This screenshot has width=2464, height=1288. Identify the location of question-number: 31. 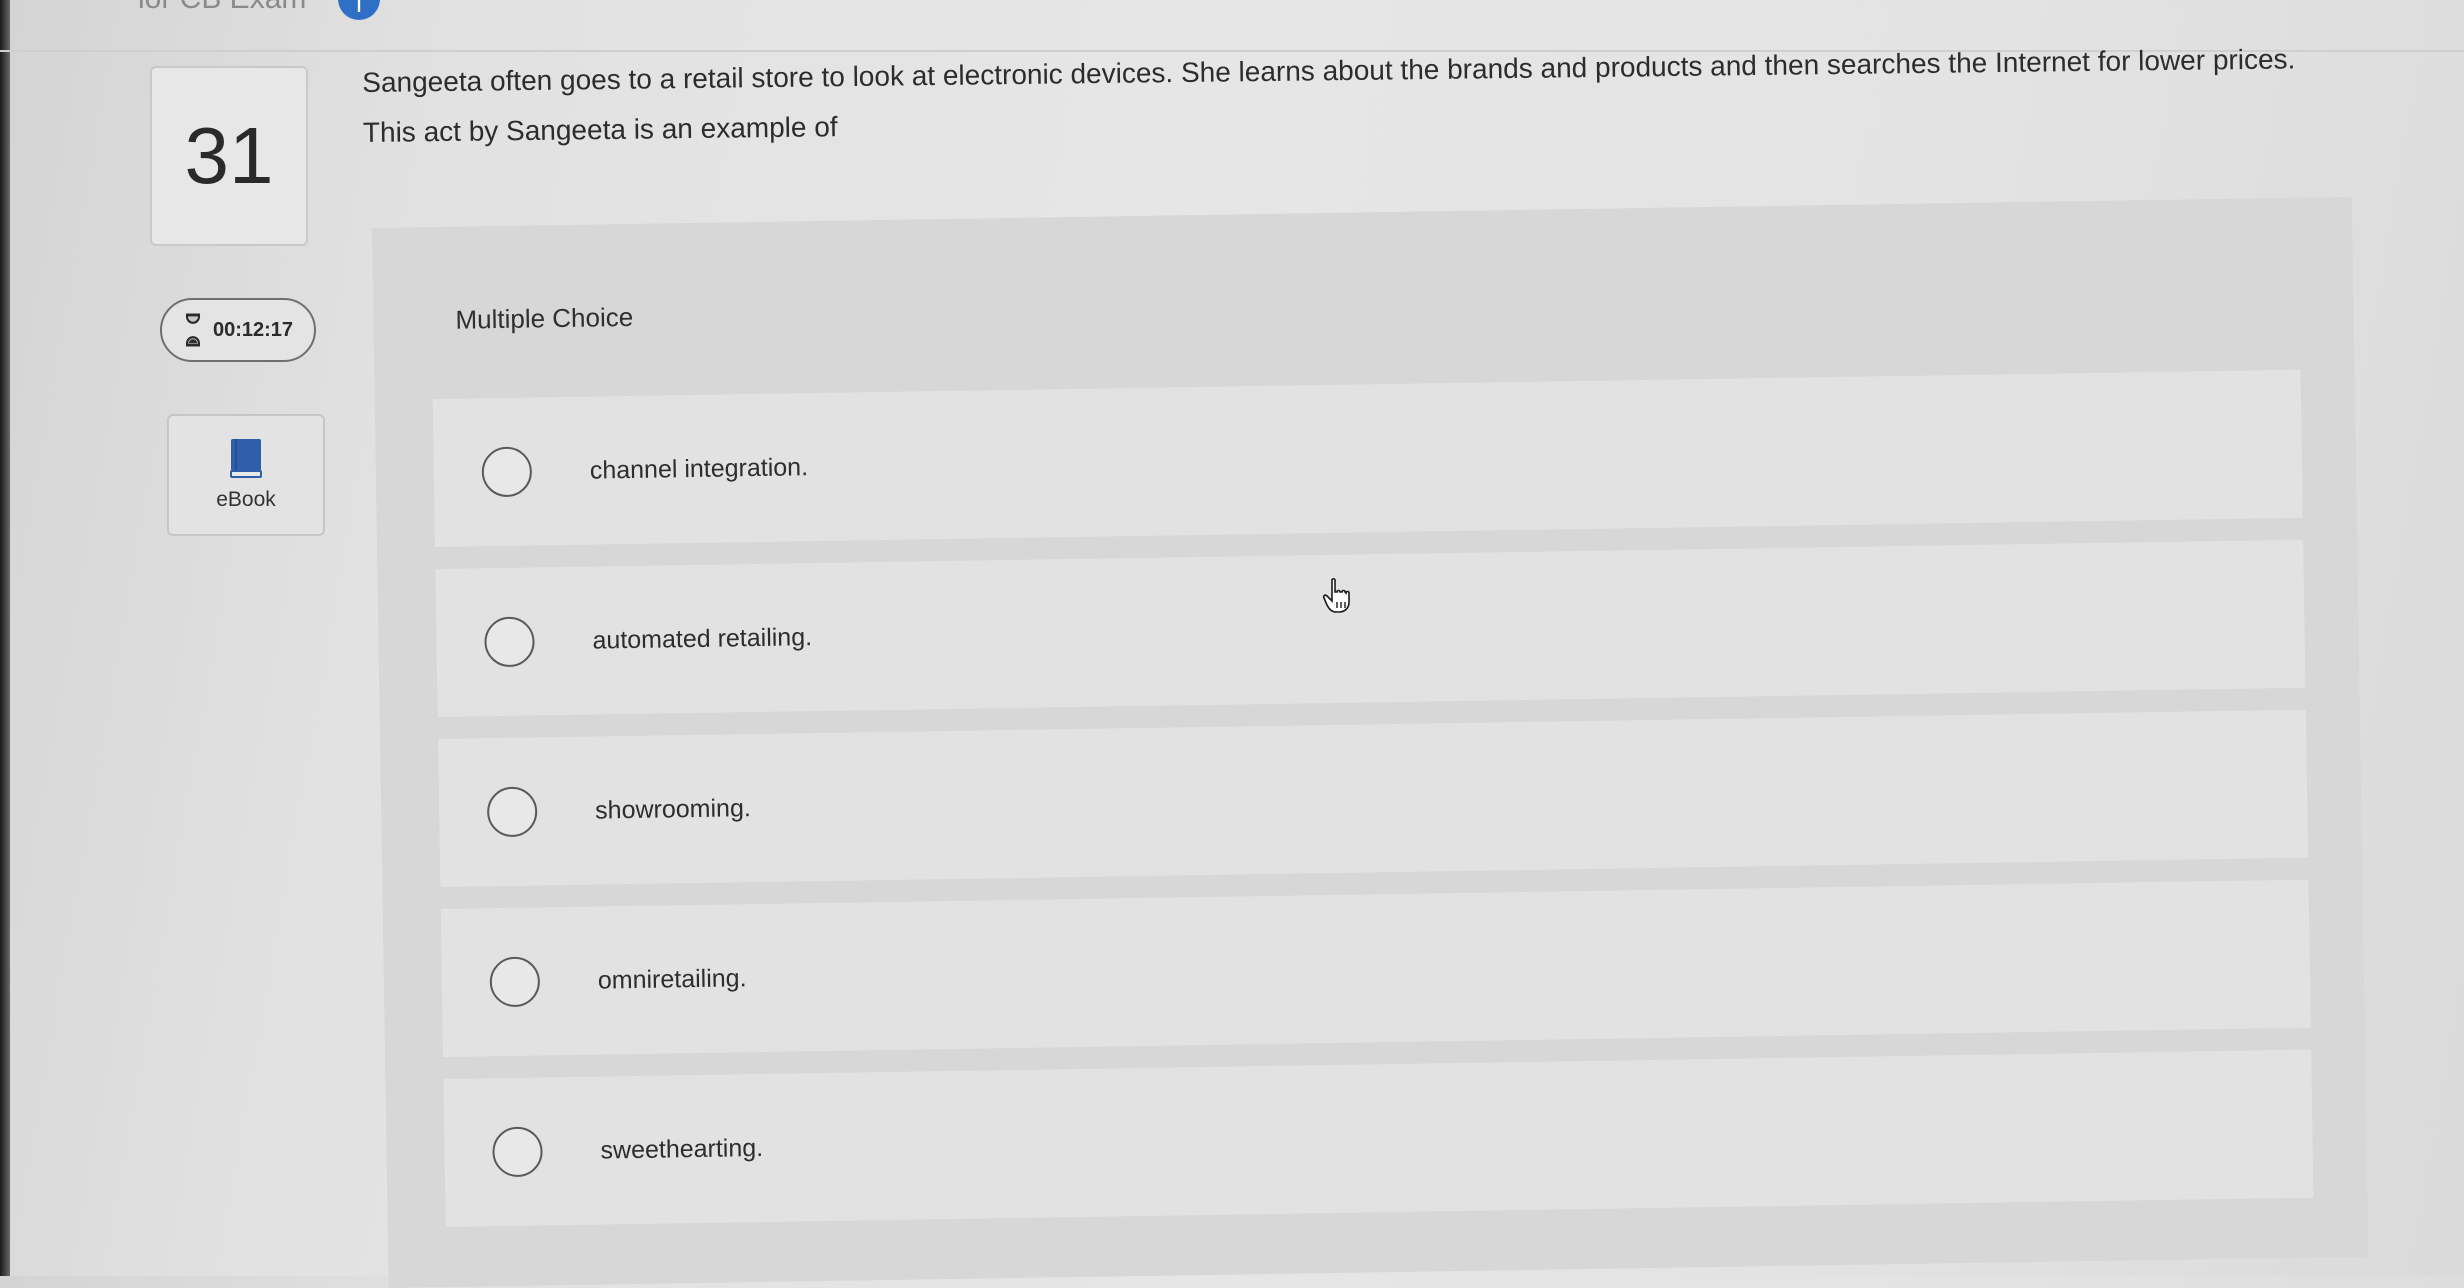
(229, 156).